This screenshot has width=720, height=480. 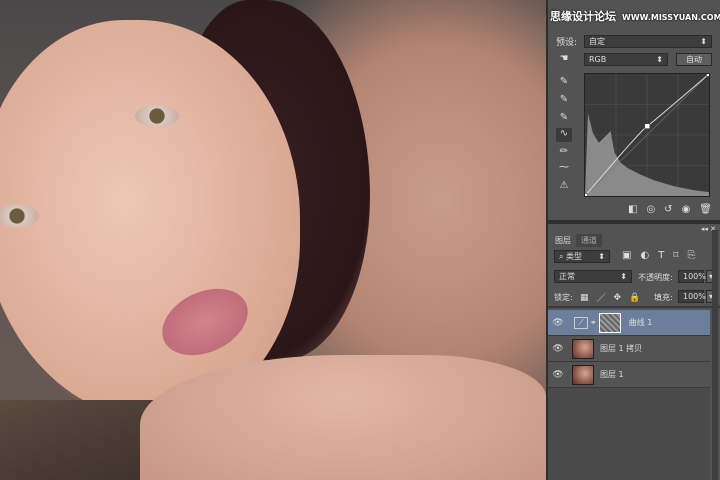 What do you see at coordinates (343, 417) in the screenshot?
I see `hand` at bounding box center [343, 417].